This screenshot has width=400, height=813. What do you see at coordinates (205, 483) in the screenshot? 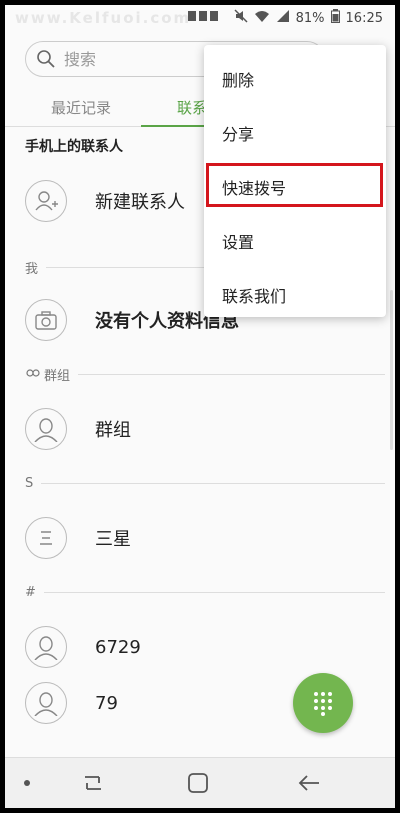
I see `s-header: S` at bounding box center [205, 483].